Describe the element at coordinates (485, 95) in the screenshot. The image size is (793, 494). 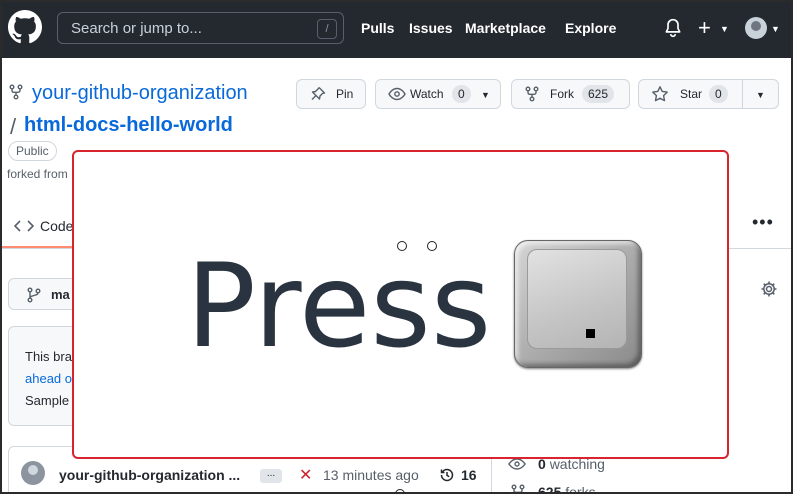
I see `watch-caret-icon: ▼` at that location.